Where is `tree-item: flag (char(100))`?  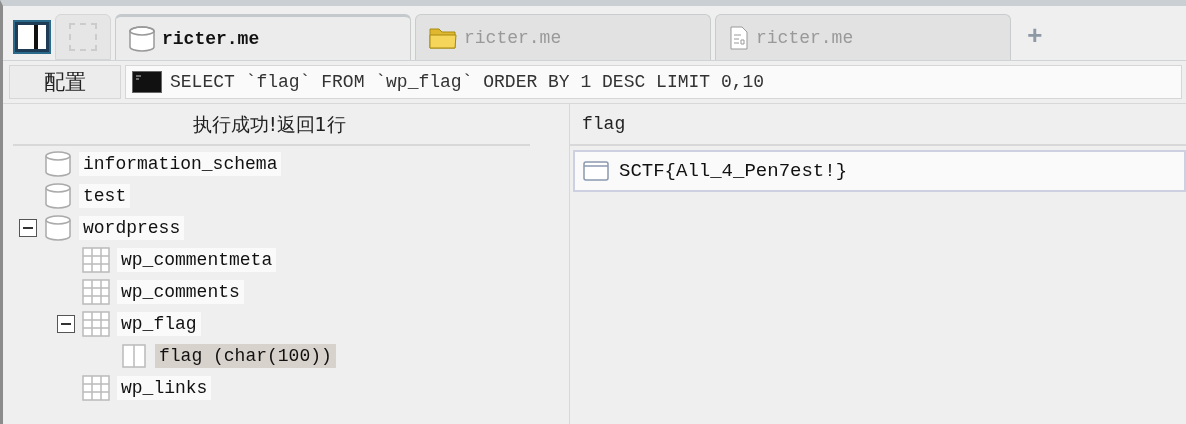 tree-item: flag (char(100)) is located at coordinates (245, 356).